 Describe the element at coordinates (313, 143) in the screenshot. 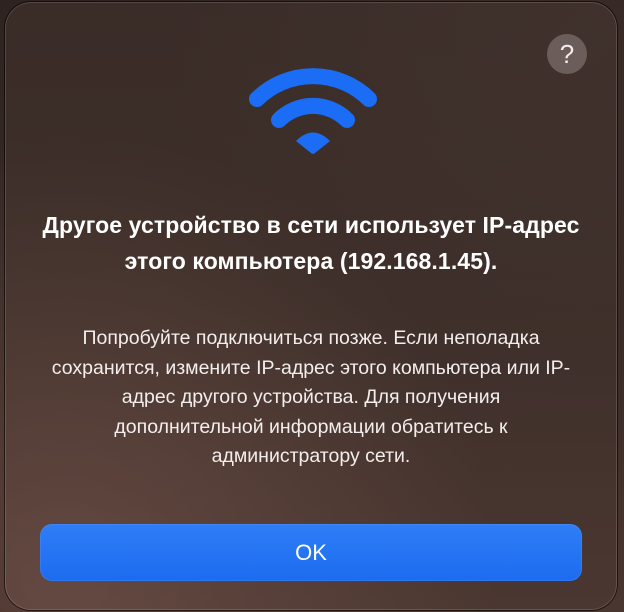

I see `wifi-wedge` at that location.